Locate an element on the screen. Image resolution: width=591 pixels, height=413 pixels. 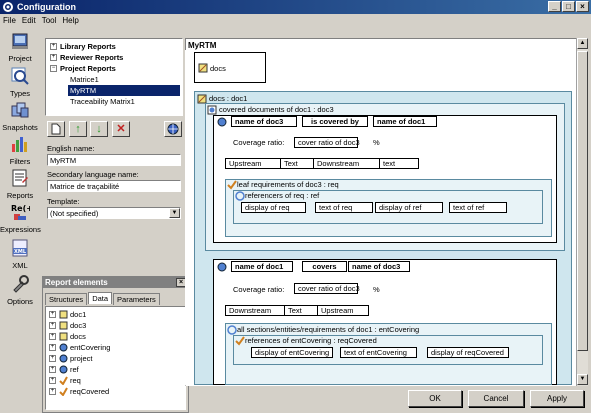
english-name-label: English name: is located at coordinates (71, 148).